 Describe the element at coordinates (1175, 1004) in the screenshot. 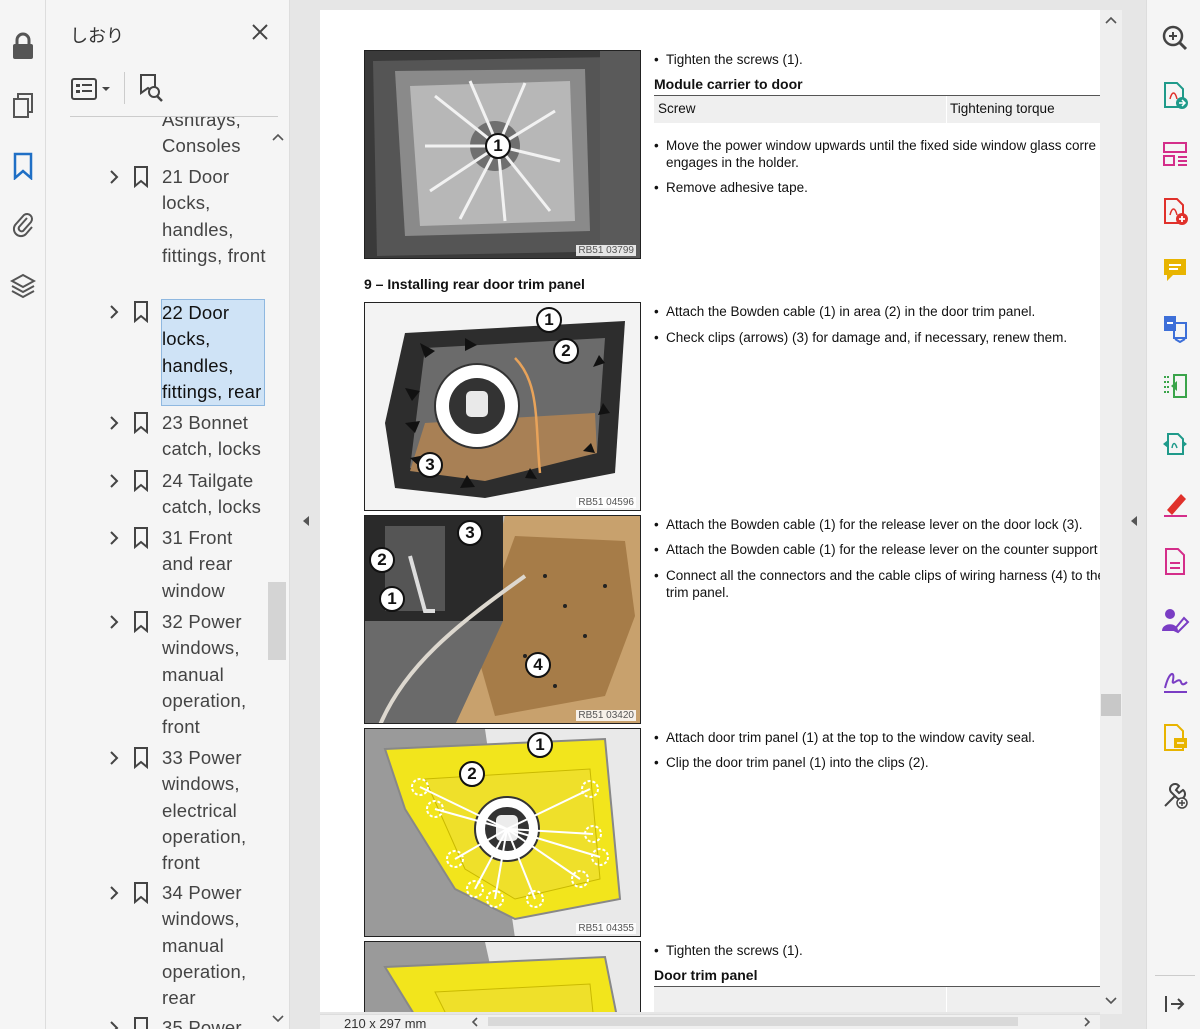

I see `collapse-tools-icon` at that location.